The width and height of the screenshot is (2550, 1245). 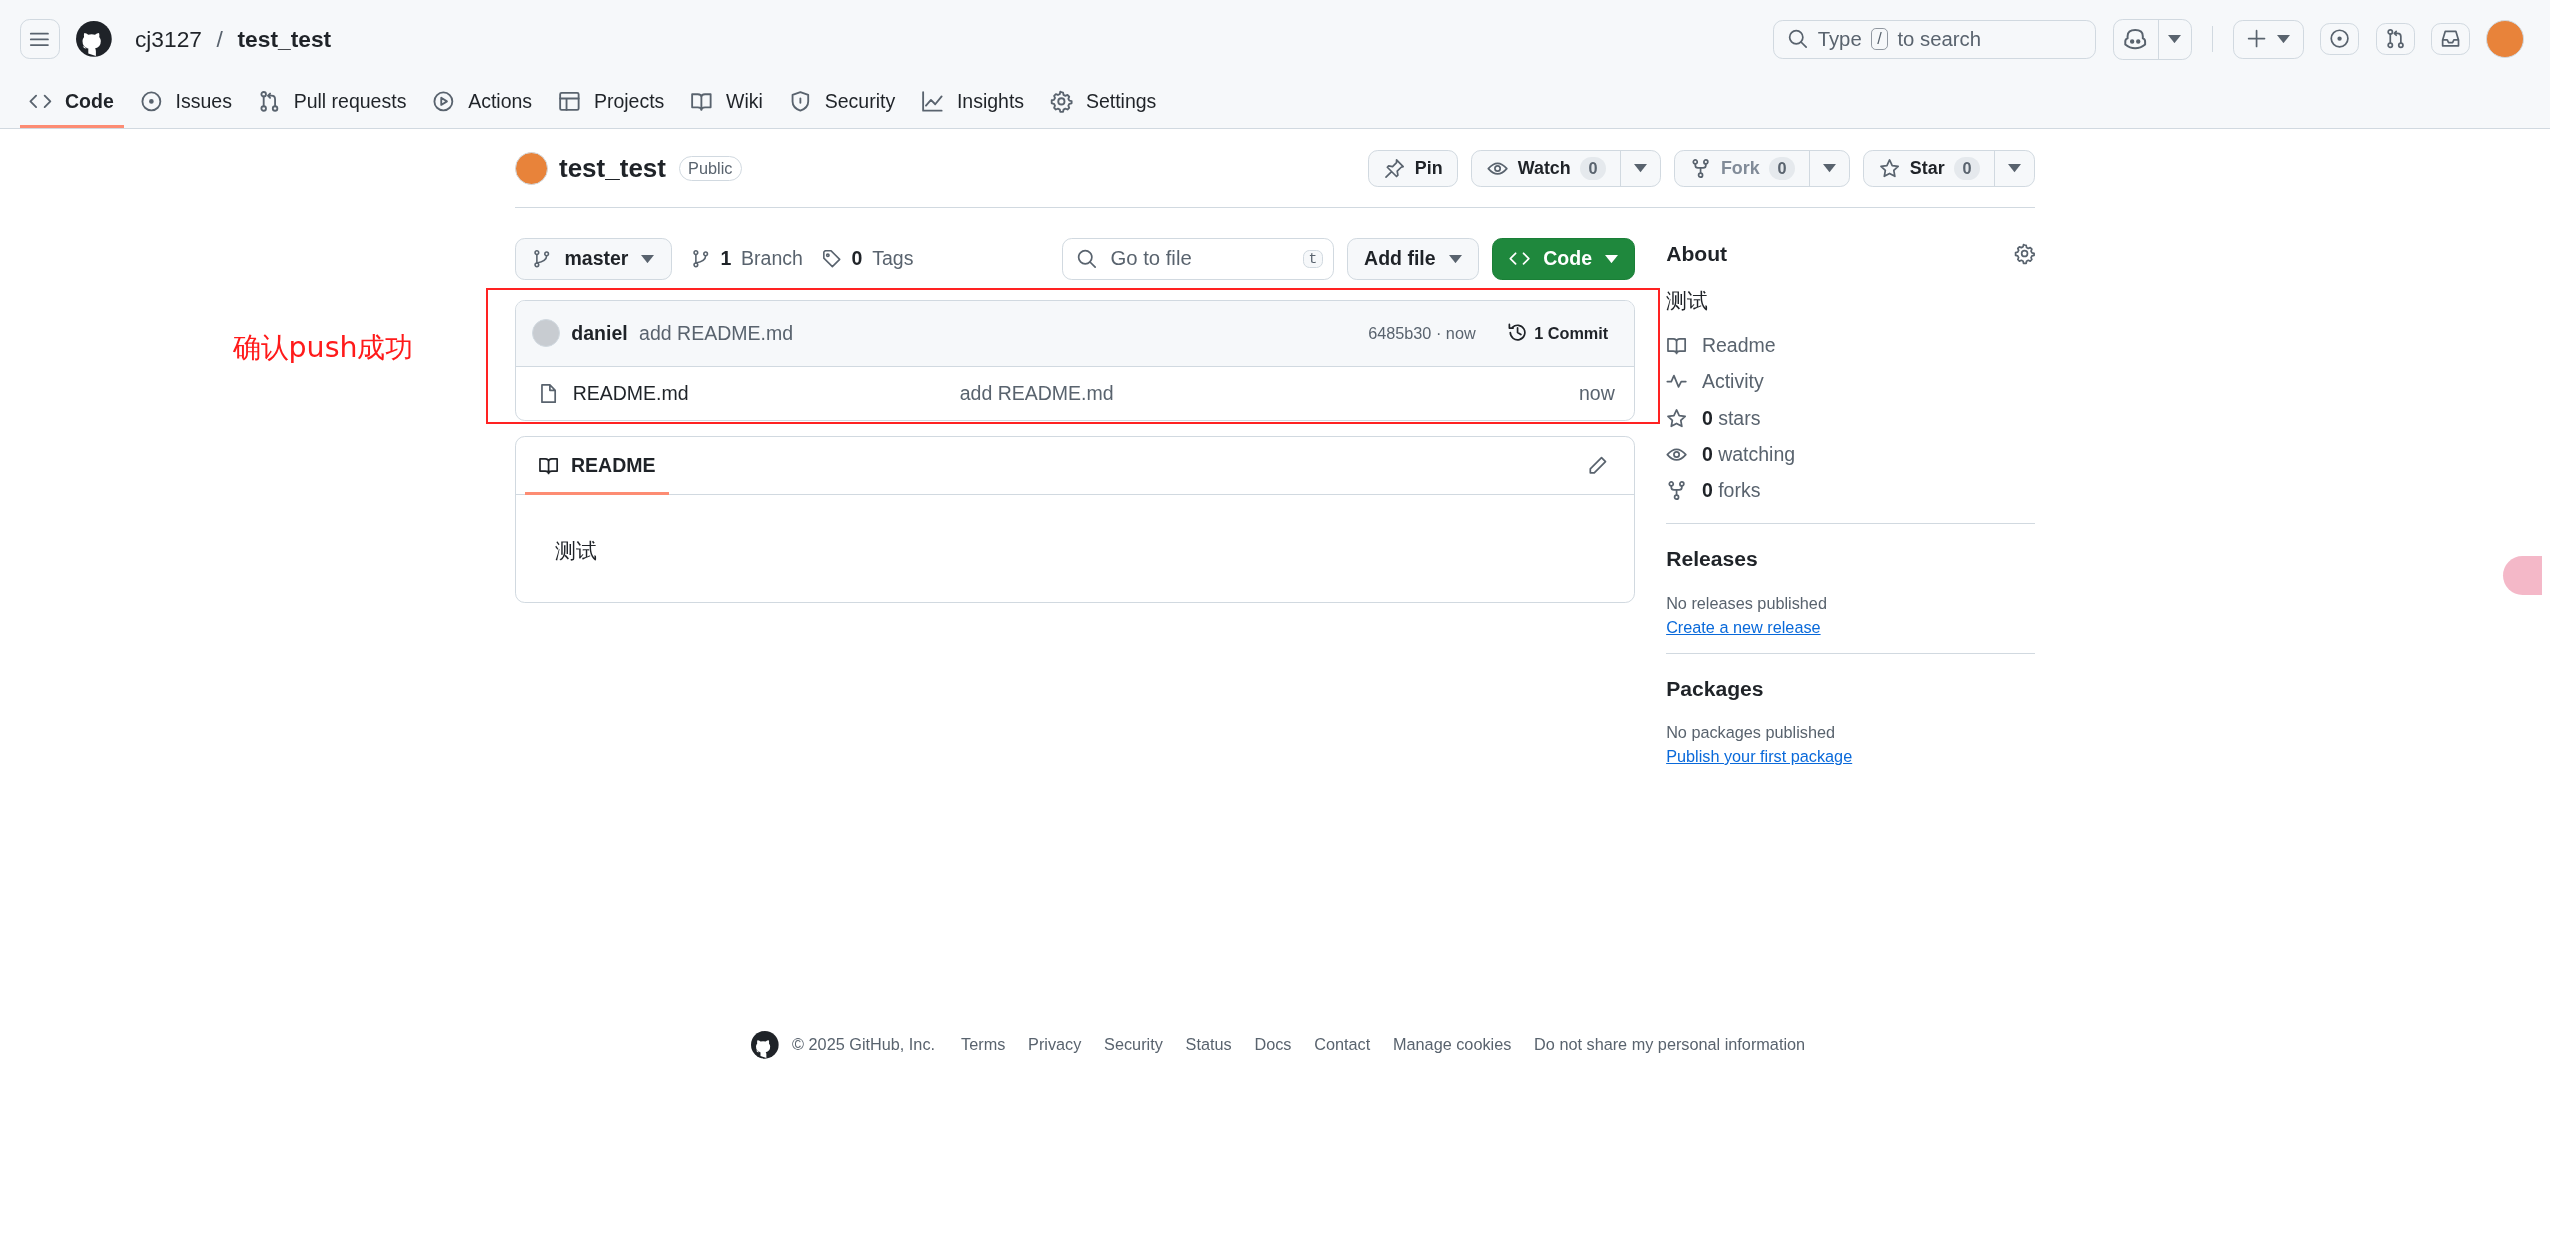 I want to click on pencil-icon, so click(x=1598, y=465).